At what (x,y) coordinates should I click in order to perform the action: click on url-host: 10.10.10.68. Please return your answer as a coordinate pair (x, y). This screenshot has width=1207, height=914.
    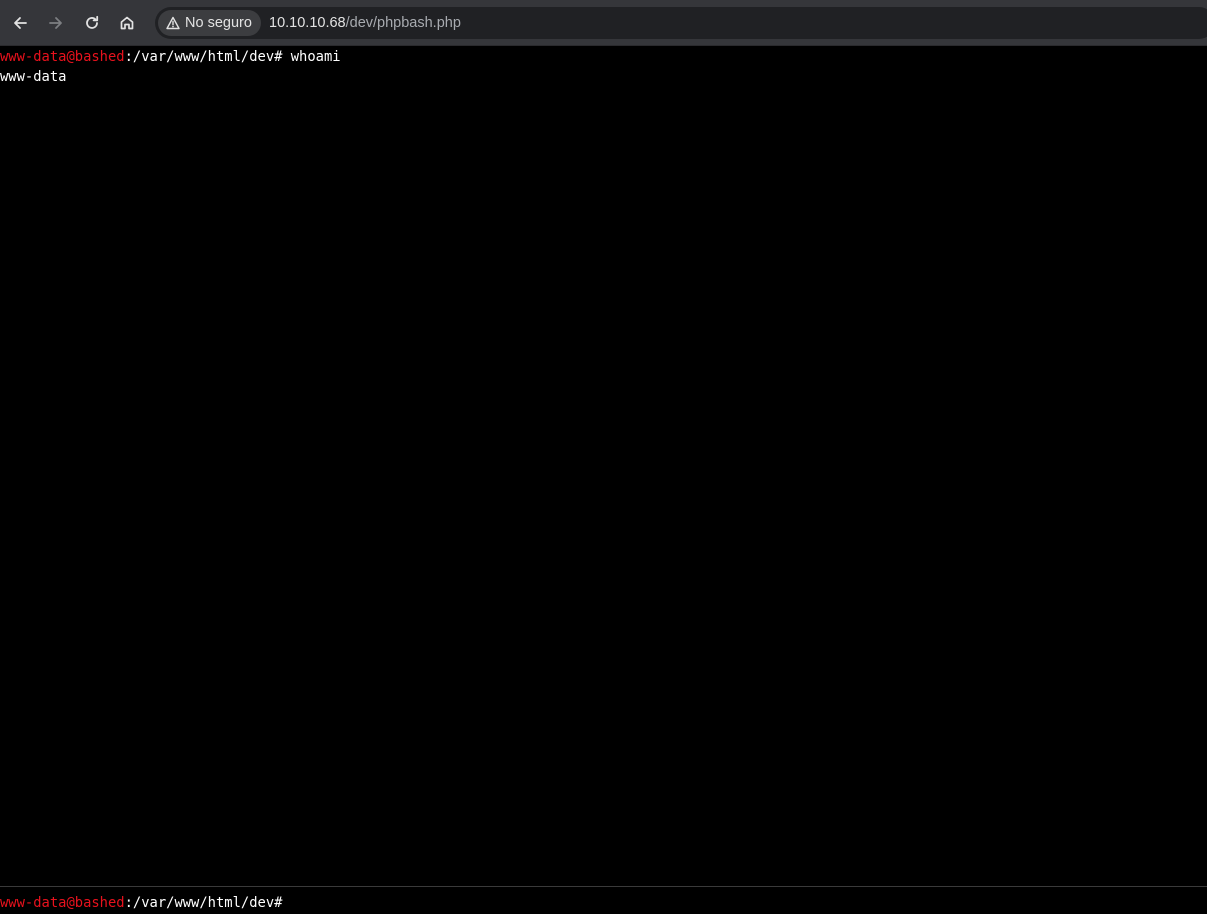
    Looking at the image, I should click on (307, 23).